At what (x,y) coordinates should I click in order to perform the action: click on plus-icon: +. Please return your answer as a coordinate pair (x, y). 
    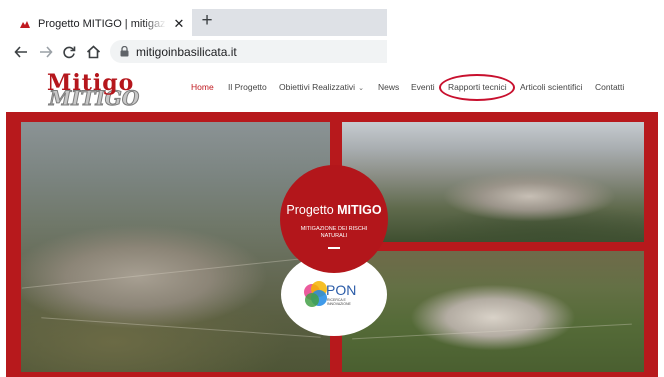
    Looking at the image, I should click on (207, 21).